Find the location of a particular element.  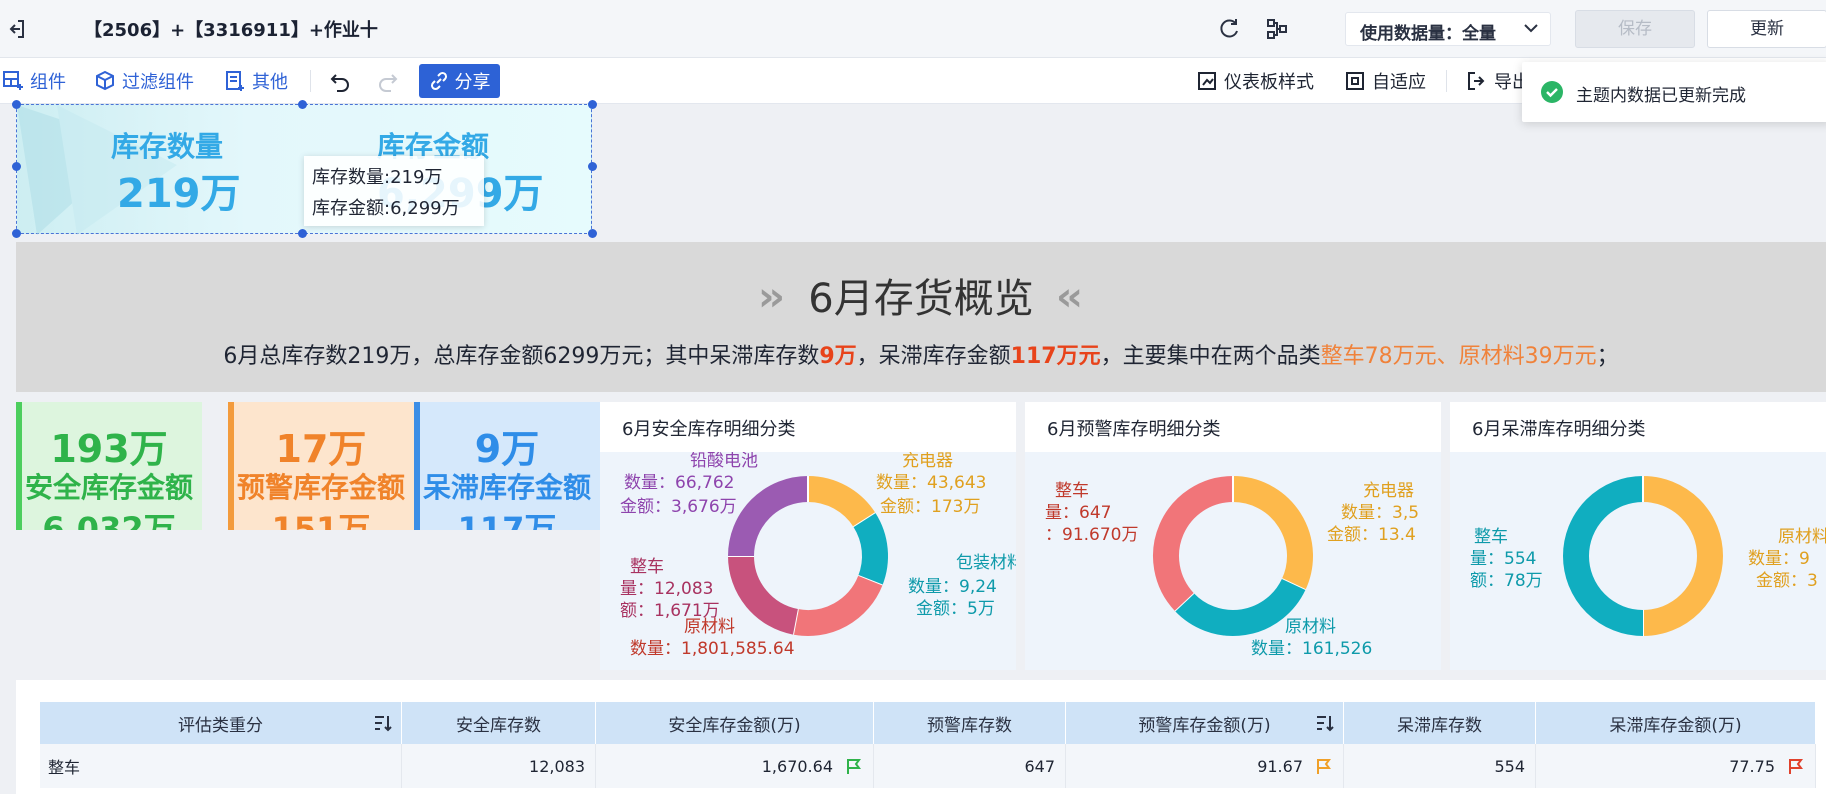

summary-part2: ，呆滞库存金额 is located at coordinates (933, 356).